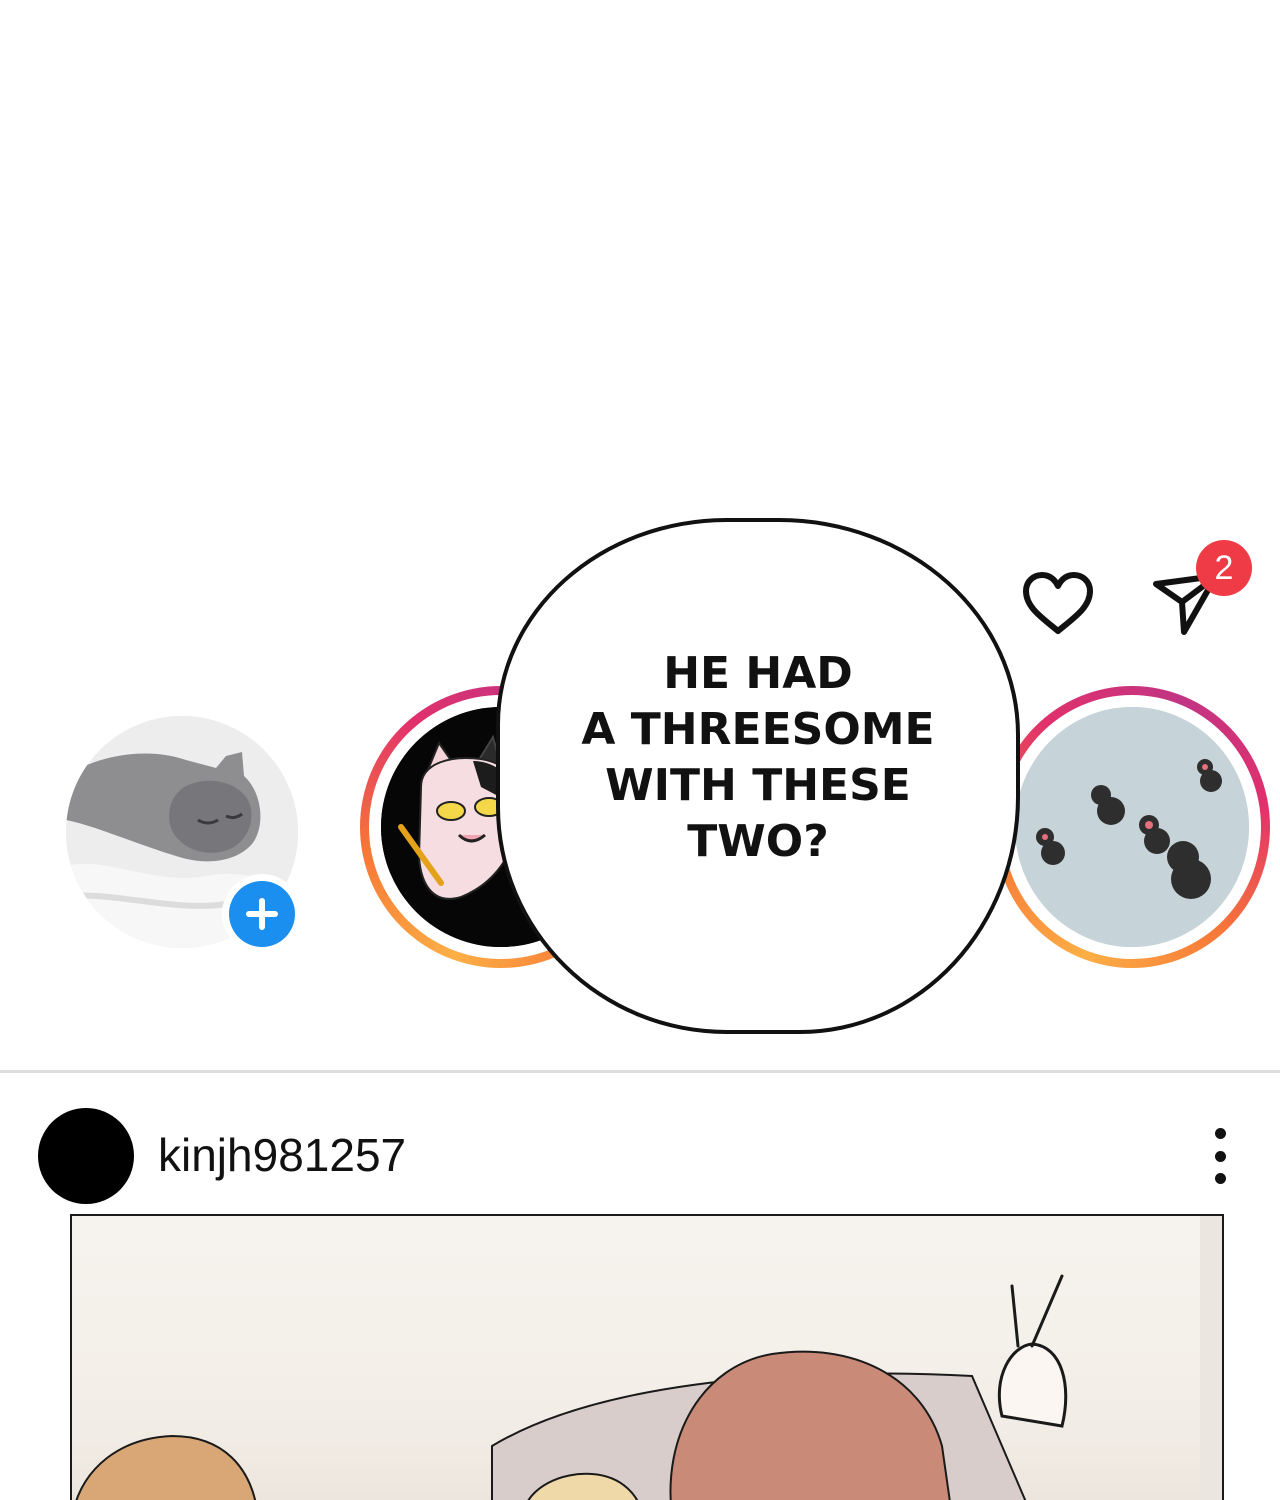 The height and width of the screenshot is (1500, 1280). Describe the element at coordinates (282, 1155) in the screenshot. I see `post-author-username: kinjh981257` at that location.